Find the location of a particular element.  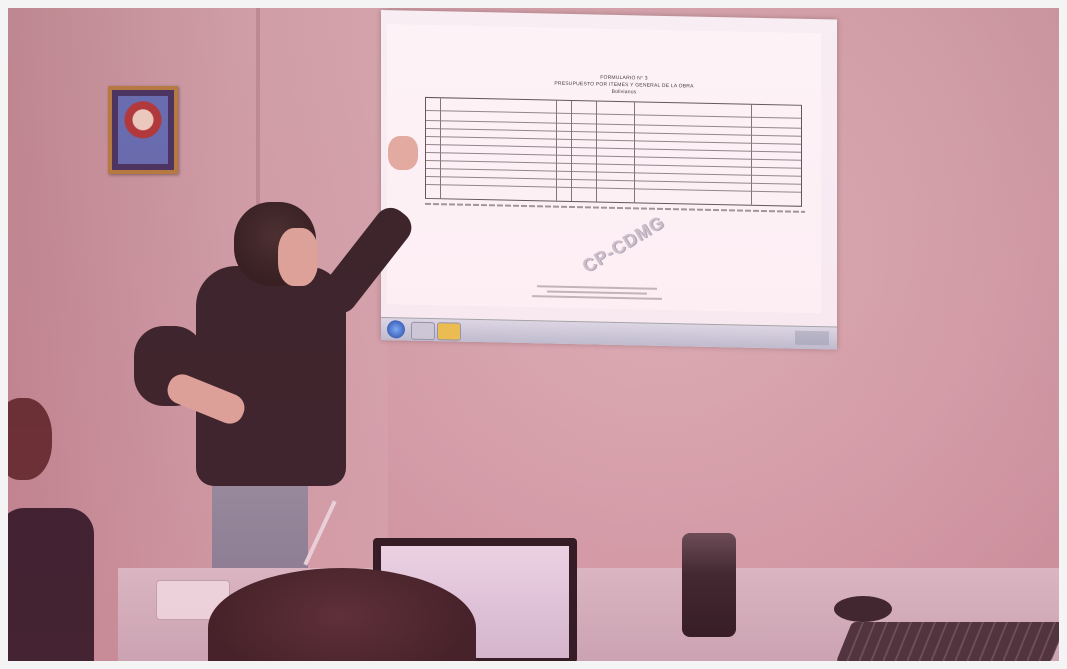

keyboard is located at coordinates (947, 641).